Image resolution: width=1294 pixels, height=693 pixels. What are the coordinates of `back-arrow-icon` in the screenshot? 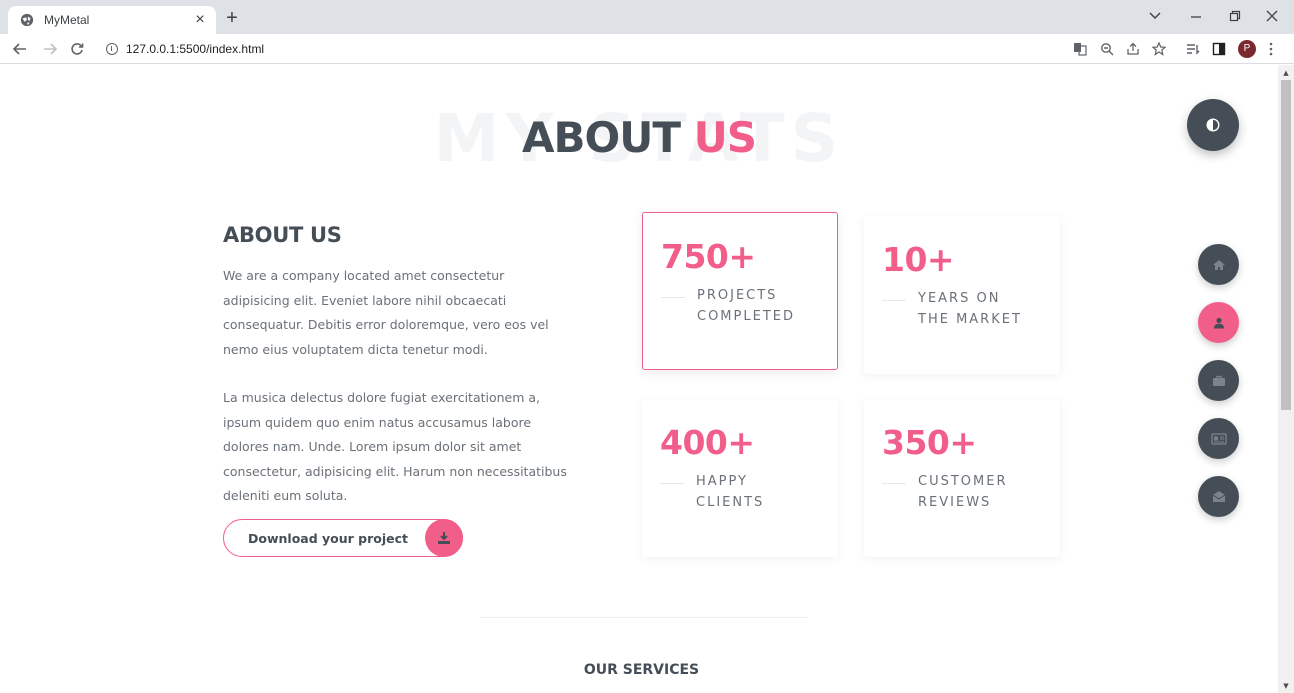 It's located at (20, 49).